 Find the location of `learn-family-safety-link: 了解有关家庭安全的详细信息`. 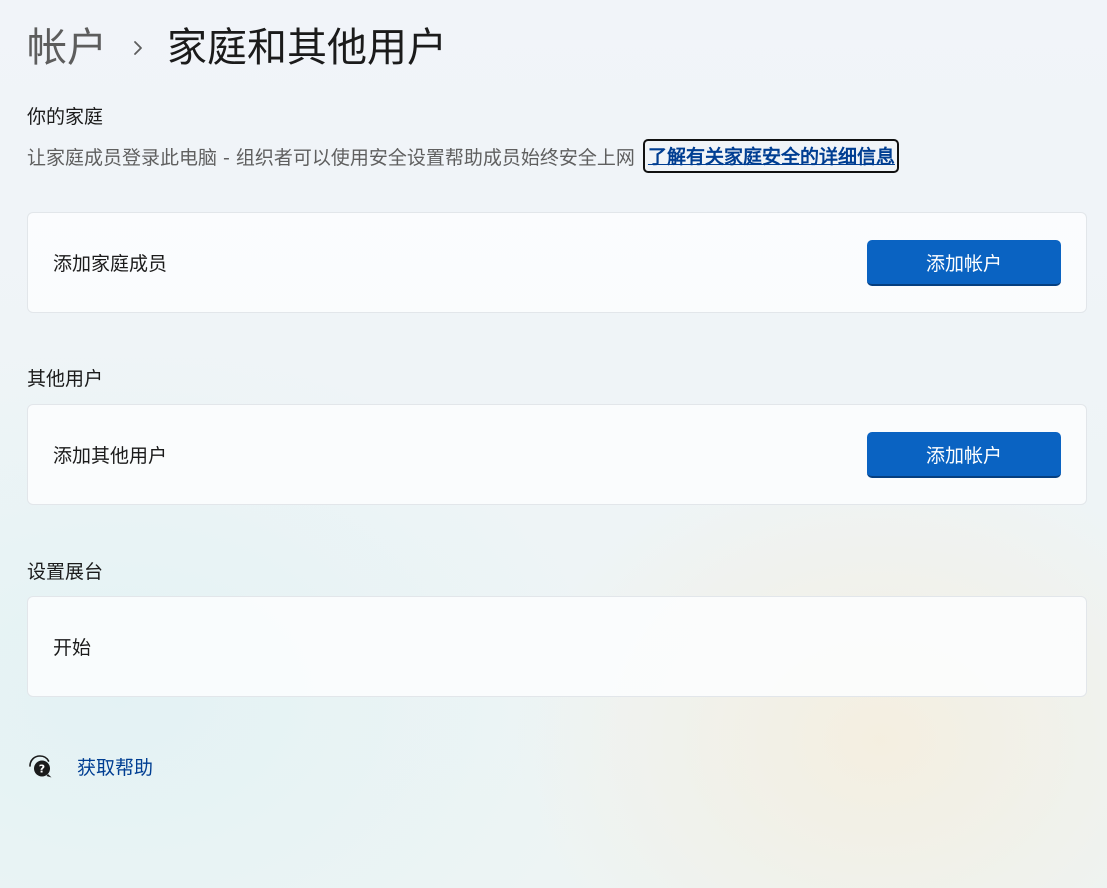

learn-family-safety-link: 了解有关家庭安全的详细信息 is located at coordinates (770, 156).